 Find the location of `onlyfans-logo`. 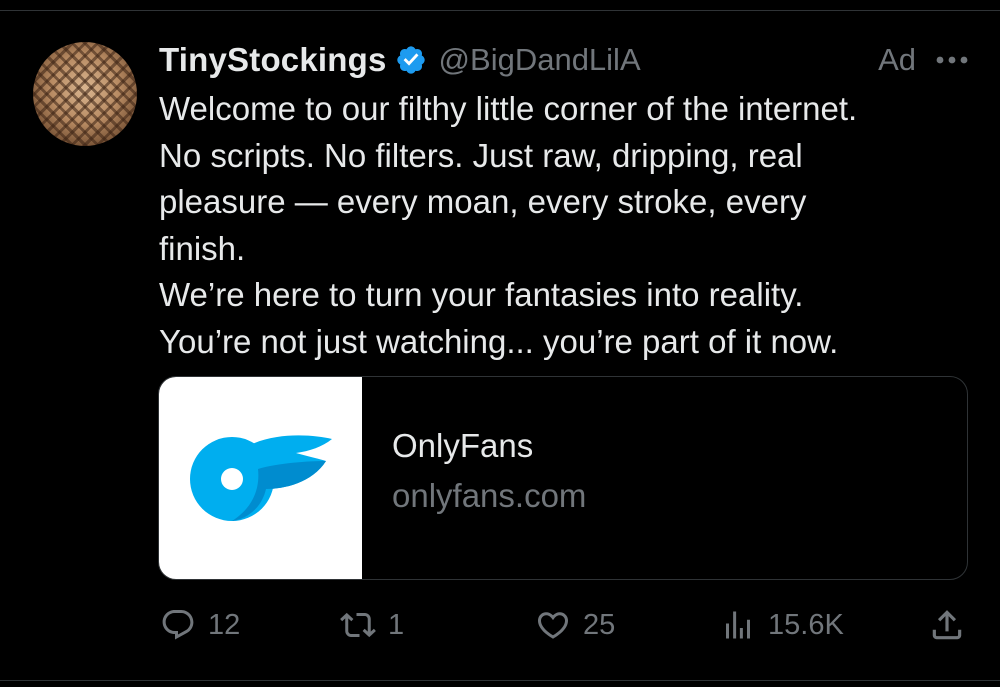

onlyfans-logo is located at coordinates (260, 478).